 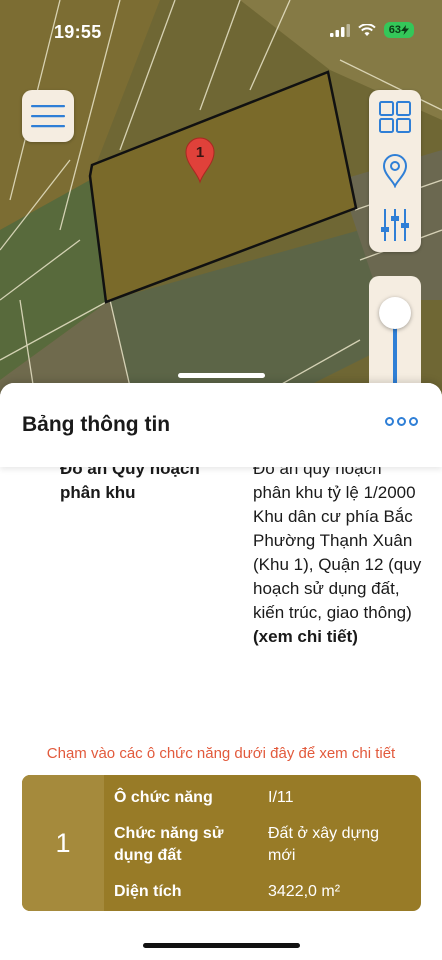 I want to click on battery-icon: 63, so click(x=398, y=30).